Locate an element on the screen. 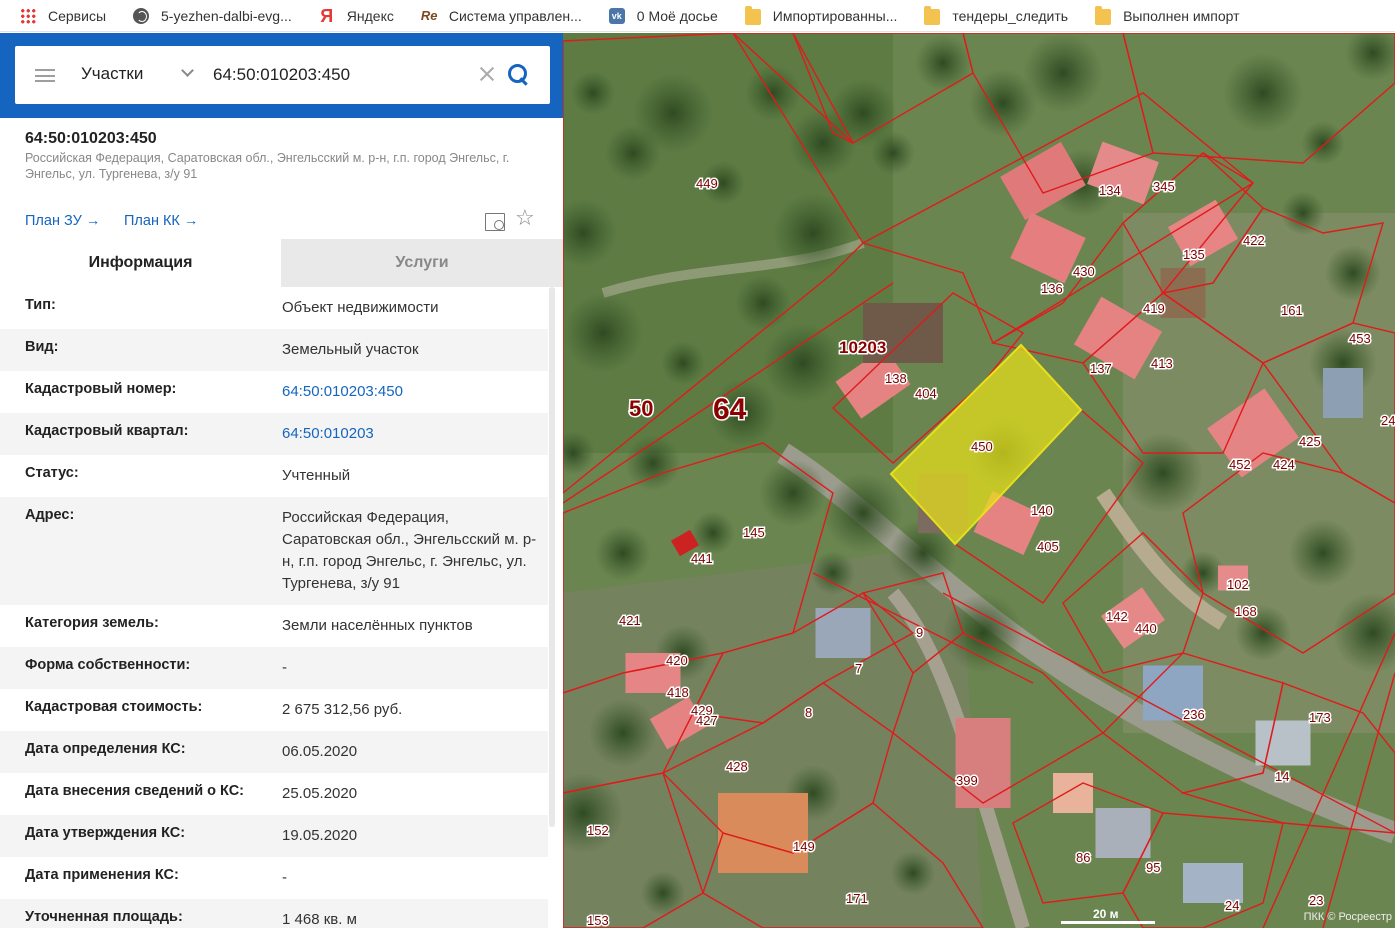 Image resolution: width=1395 pixels, height=928 pixels. parcel-label: 14 is located at coordinates (1282, 777).